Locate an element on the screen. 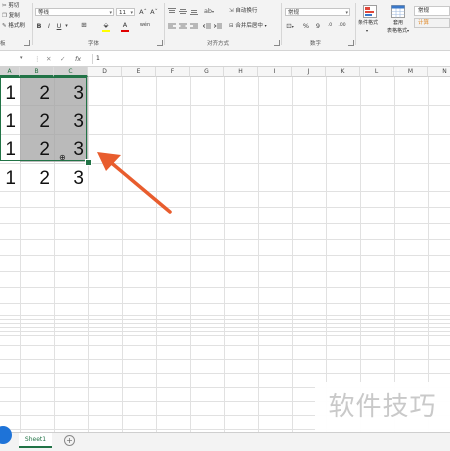 The width and height of the screenshot is (450, 451). copy-label: 复制 is located at coordinates (14, 16).